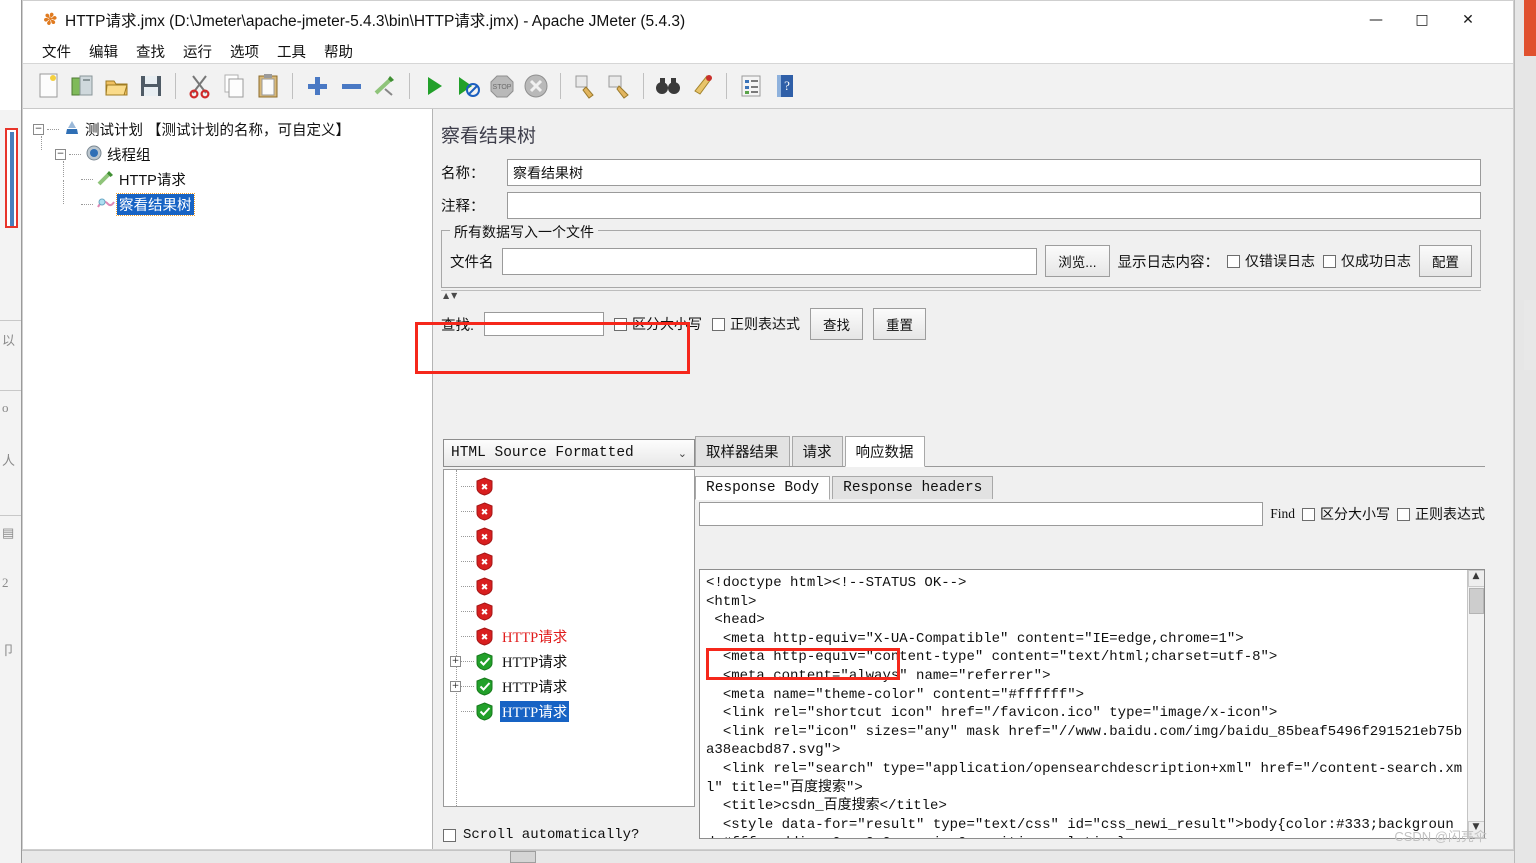 Image resolution: width=1536 pixels, height=863 pixels. What do you see at coordinates (232, 129) in the screenshot?
I see `tree-node-test-plan: − 测试计划 【测试计划的名称，可自定义】` at bounding box center [232, 129].